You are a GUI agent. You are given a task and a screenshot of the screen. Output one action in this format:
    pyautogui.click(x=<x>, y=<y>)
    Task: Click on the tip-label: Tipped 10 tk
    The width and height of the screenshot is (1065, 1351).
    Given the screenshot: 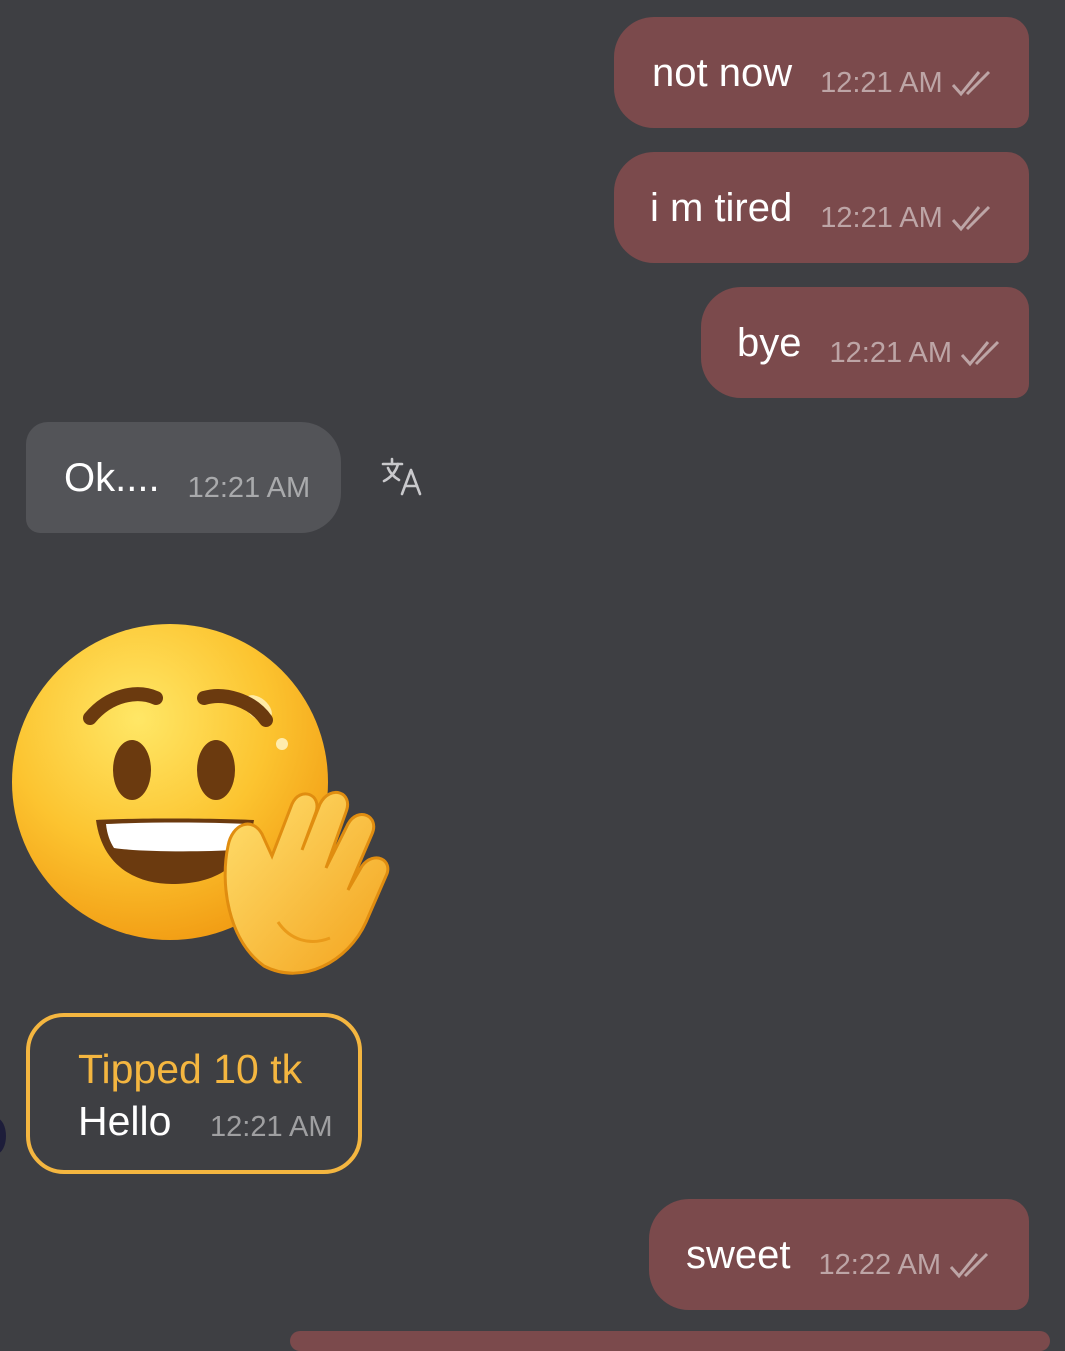 What is the action you would take?
    pyautogui.click(x=190, y=1069)
    